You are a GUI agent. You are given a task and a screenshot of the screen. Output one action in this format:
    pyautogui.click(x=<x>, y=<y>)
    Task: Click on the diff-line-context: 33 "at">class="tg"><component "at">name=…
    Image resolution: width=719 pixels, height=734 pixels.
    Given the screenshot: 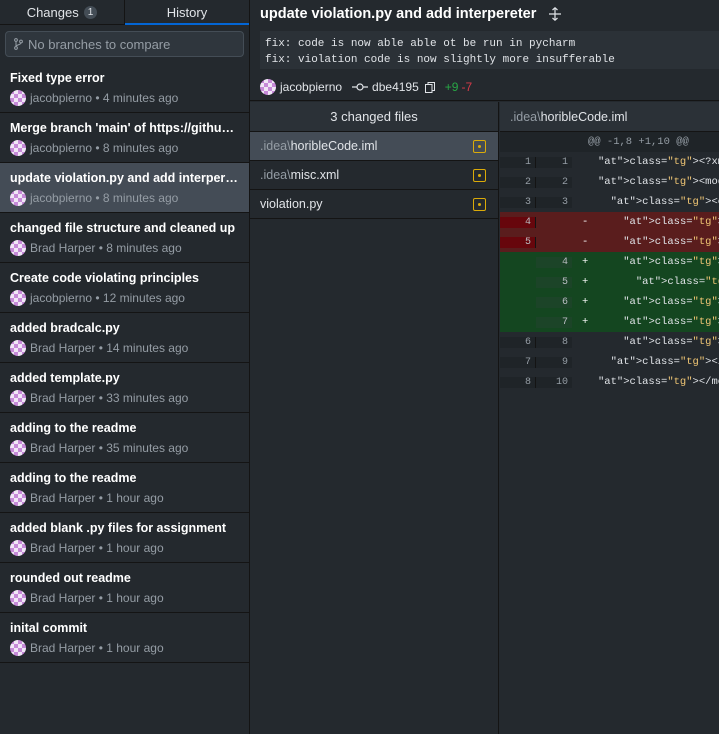 What is the action you would take?
    pyautogui.click(x=609, y=202)
    